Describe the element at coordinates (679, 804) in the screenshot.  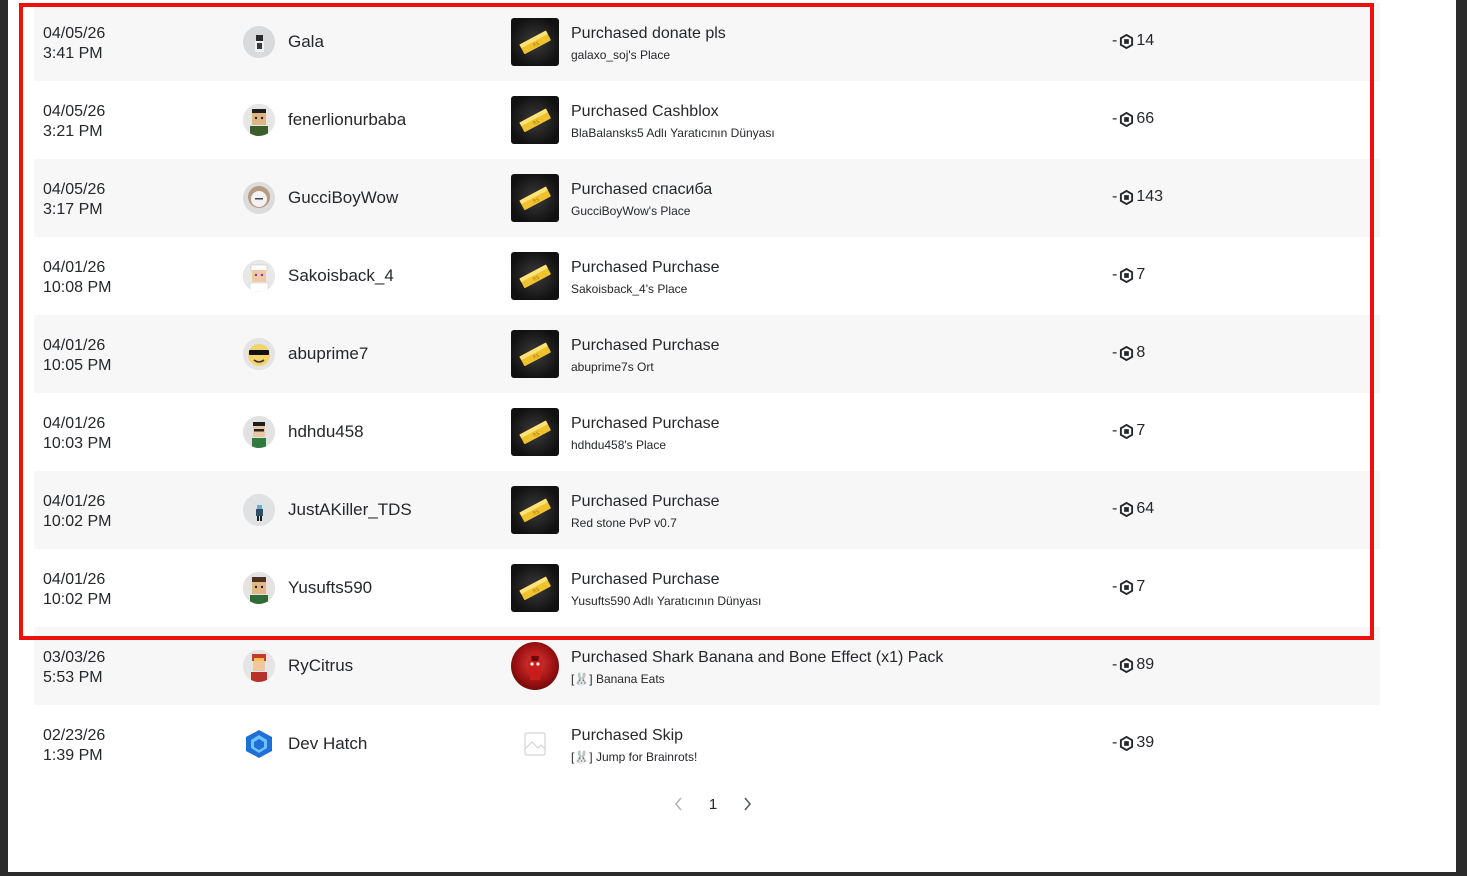
I see `chevron-left-icon` at that location.